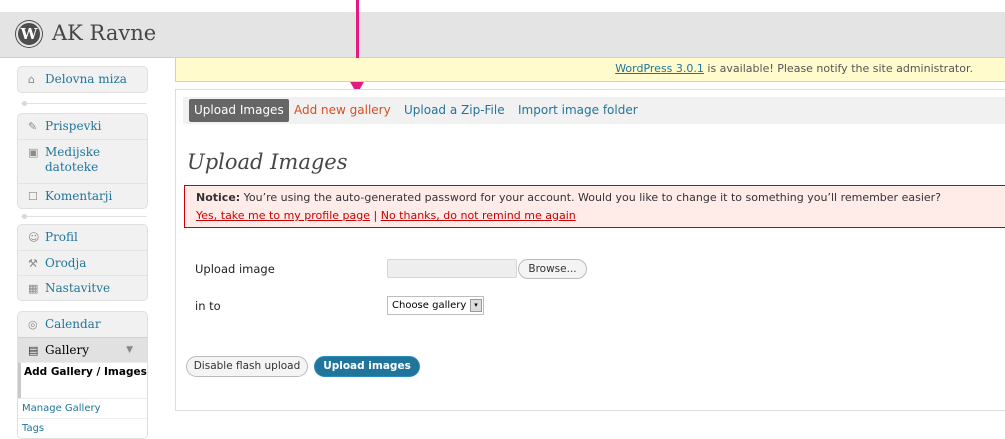 This screenshot has height=439, width=1005. What do you see at coordinates (29, 34) in the screenshot?
I see `wordpress-logo-icon: W` at bounding box center [29, 34].